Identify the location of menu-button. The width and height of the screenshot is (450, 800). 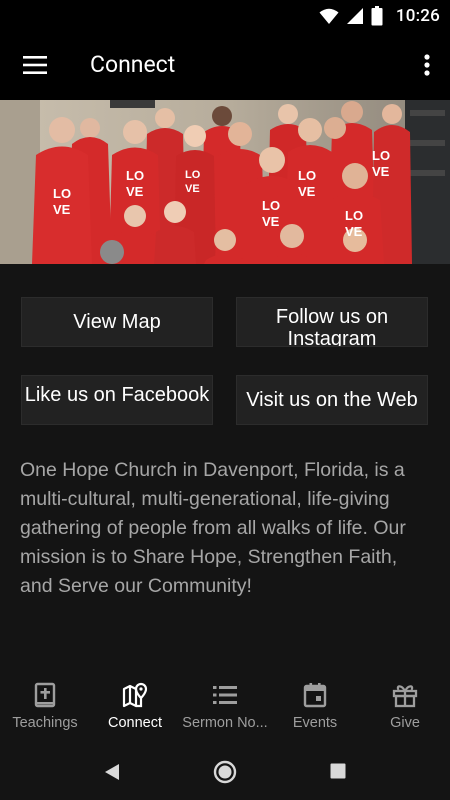
(35, 65).